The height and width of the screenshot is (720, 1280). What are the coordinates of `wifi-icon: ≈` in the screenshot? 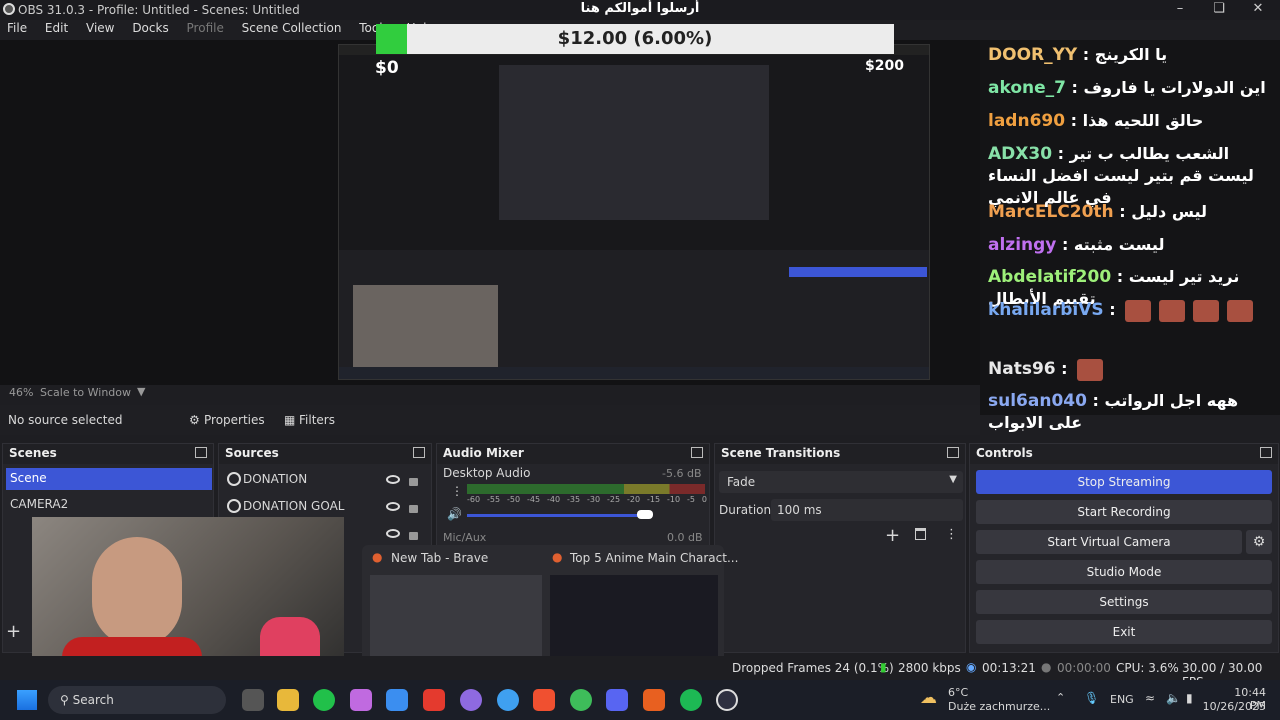 It's located at (1150, 698).